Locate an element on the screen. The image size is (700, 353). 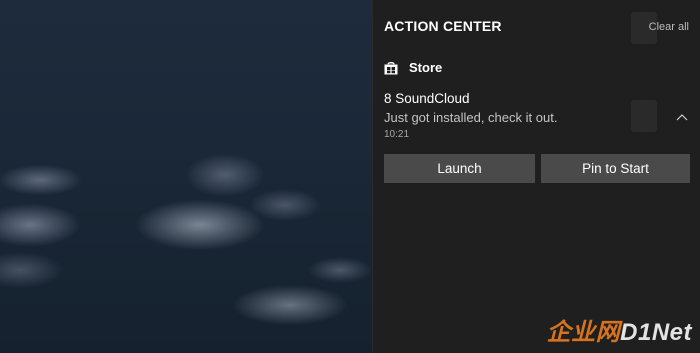
clear-all-button: Clear all is located at coordinates (669, 27).